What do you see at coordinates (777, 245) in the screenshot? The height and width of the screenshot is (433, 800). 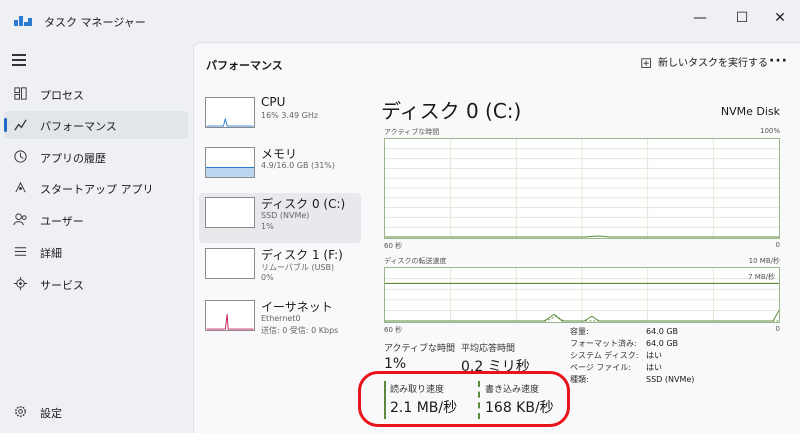 I see `graph1-time-right: 0` at bounding box center [777, 245].